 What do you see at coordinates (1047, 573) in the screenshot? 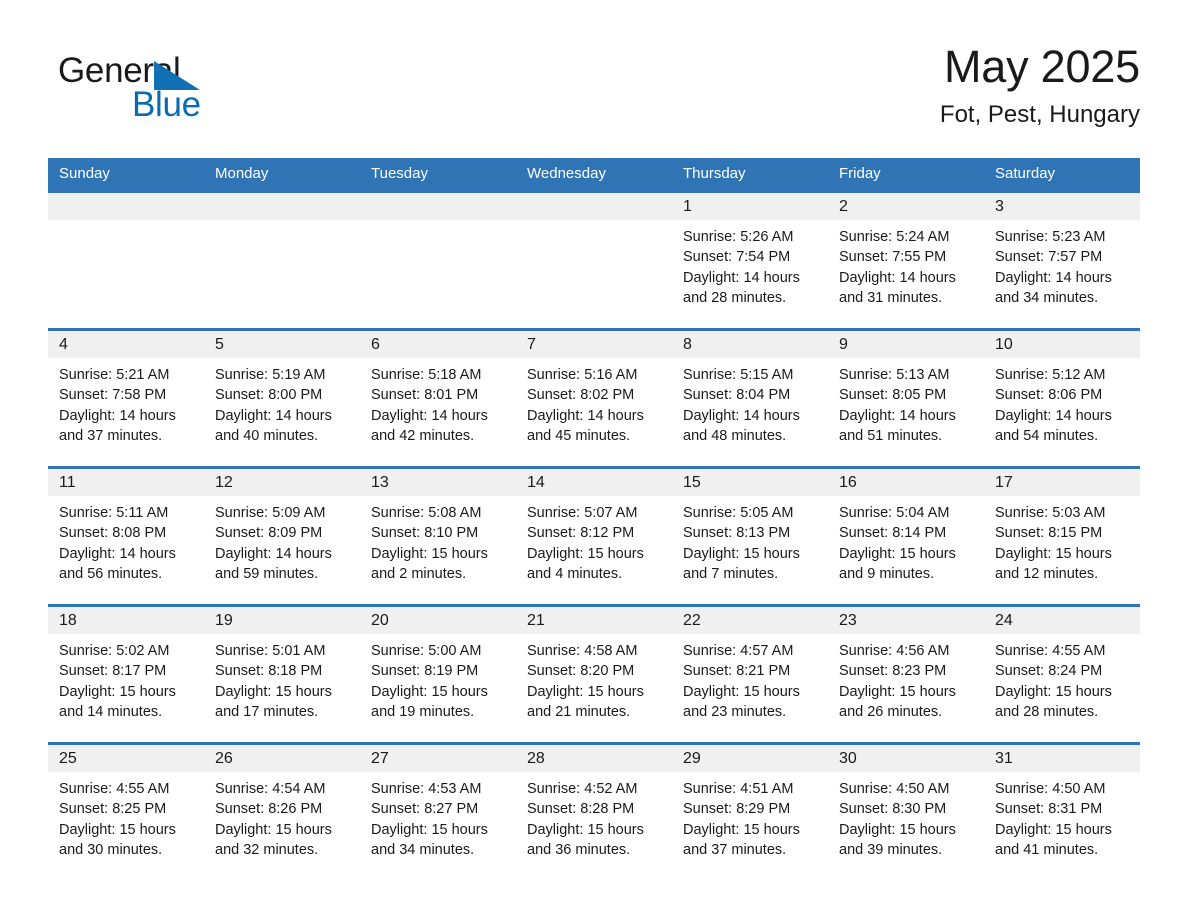
I see `daylight-text: and 12 minutes.` at bounding box center [1047, 573].